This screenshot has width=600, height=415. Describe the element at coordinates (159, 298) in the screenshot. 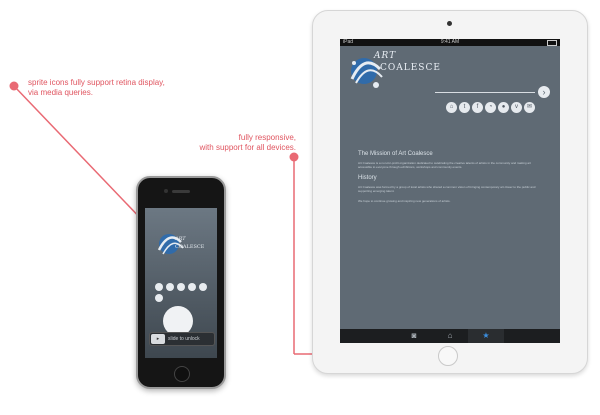

I see `vimeo-icon` at that location.